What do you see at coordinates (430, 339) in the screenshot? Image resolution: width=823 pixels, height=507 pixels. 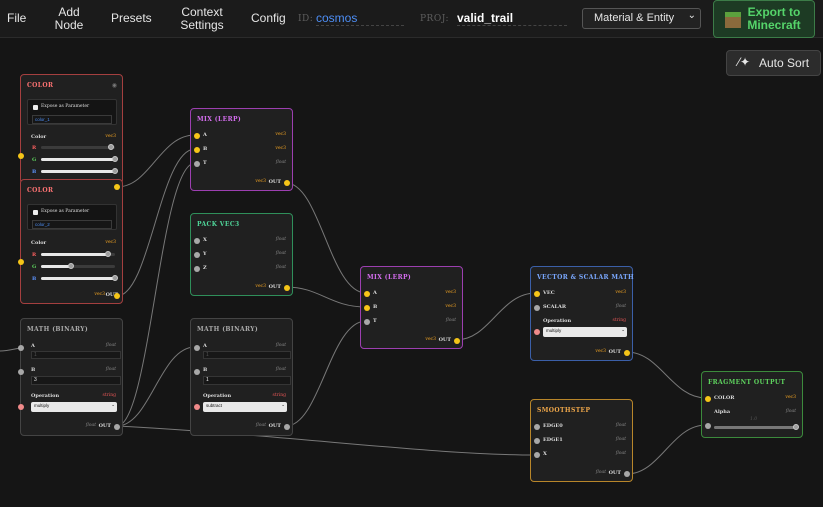 I see `out-type: vec3` at bounding box center [430, 339].